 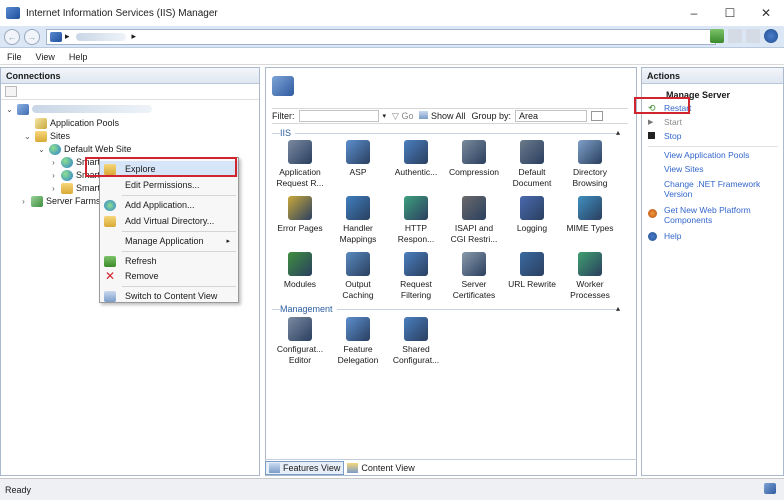 What do you see at coordinates (694, 13) in the screenshot?
I see `minimize-button: –` at bounding box center [694, 13].